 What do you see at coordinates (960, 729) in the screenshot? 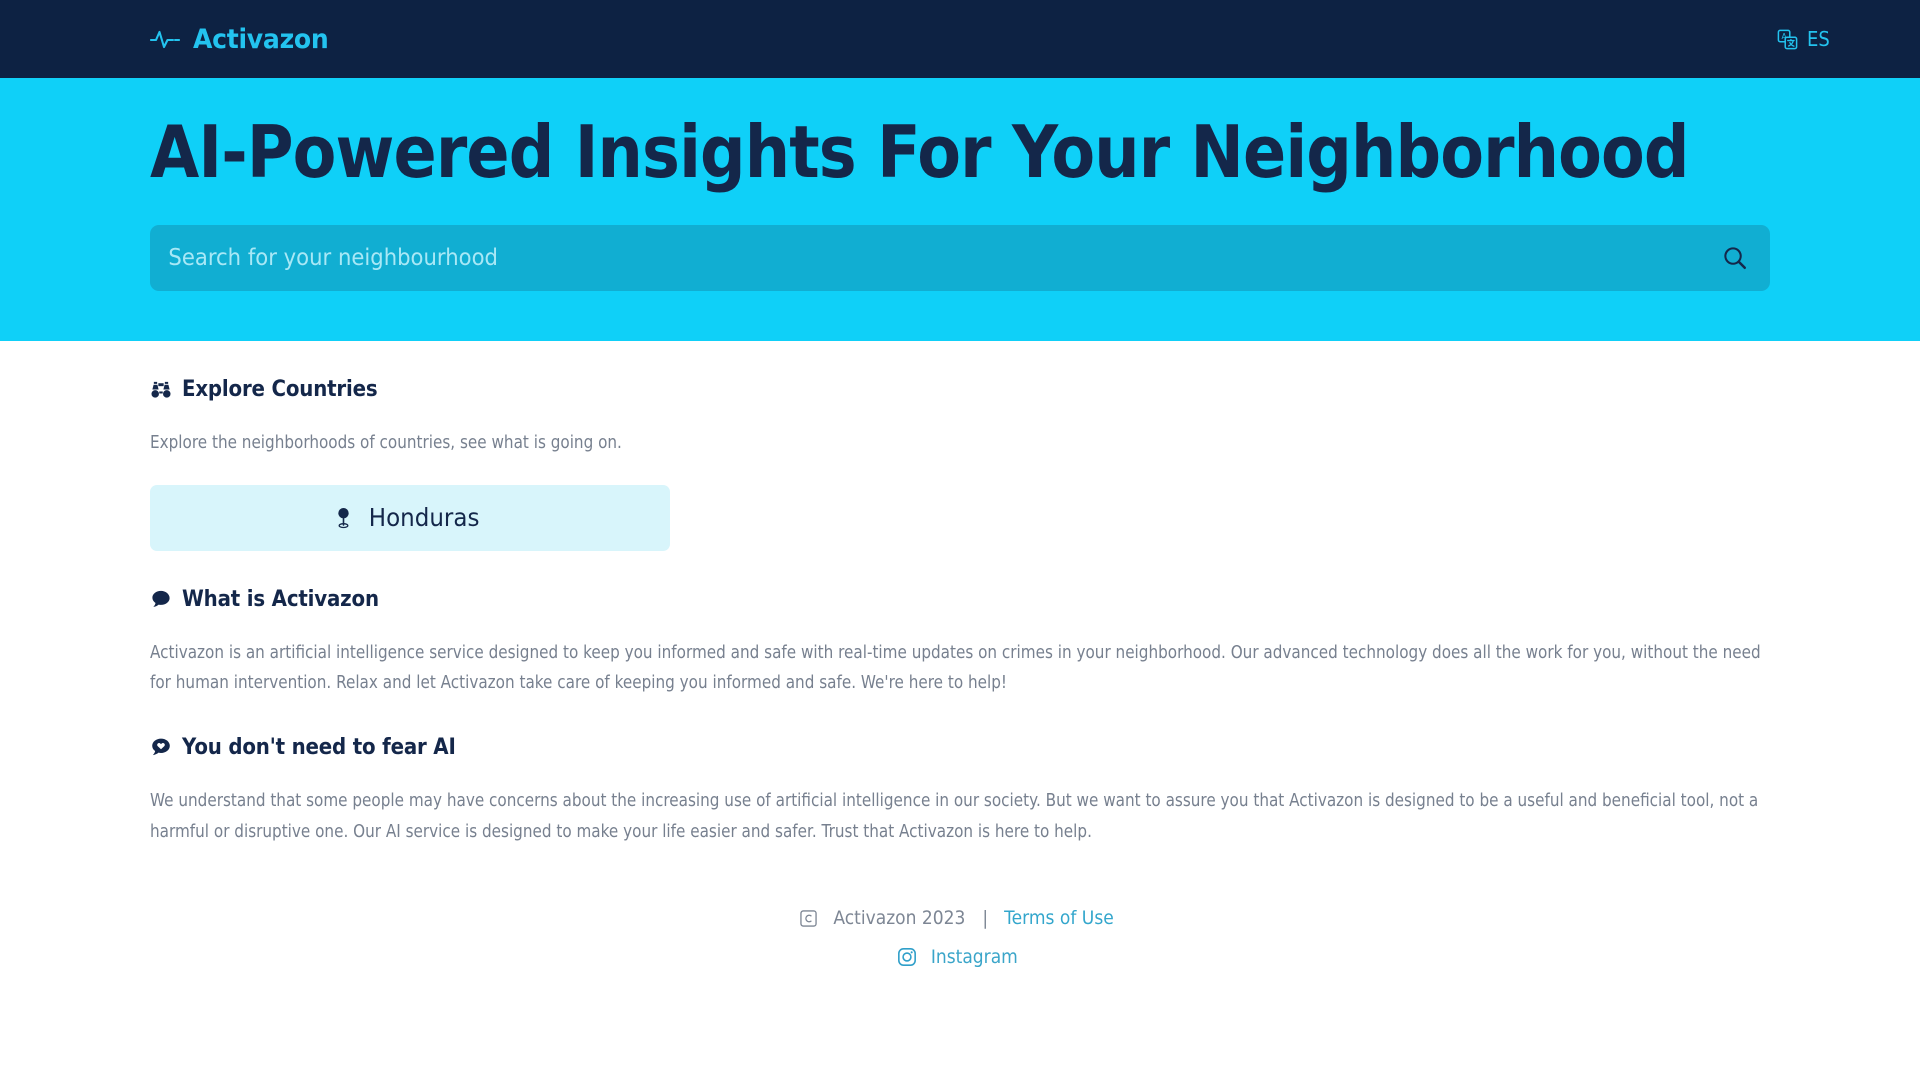
I see `section-header-fear-ai: You don't need to fear AI` at bounding box center [960, 729].